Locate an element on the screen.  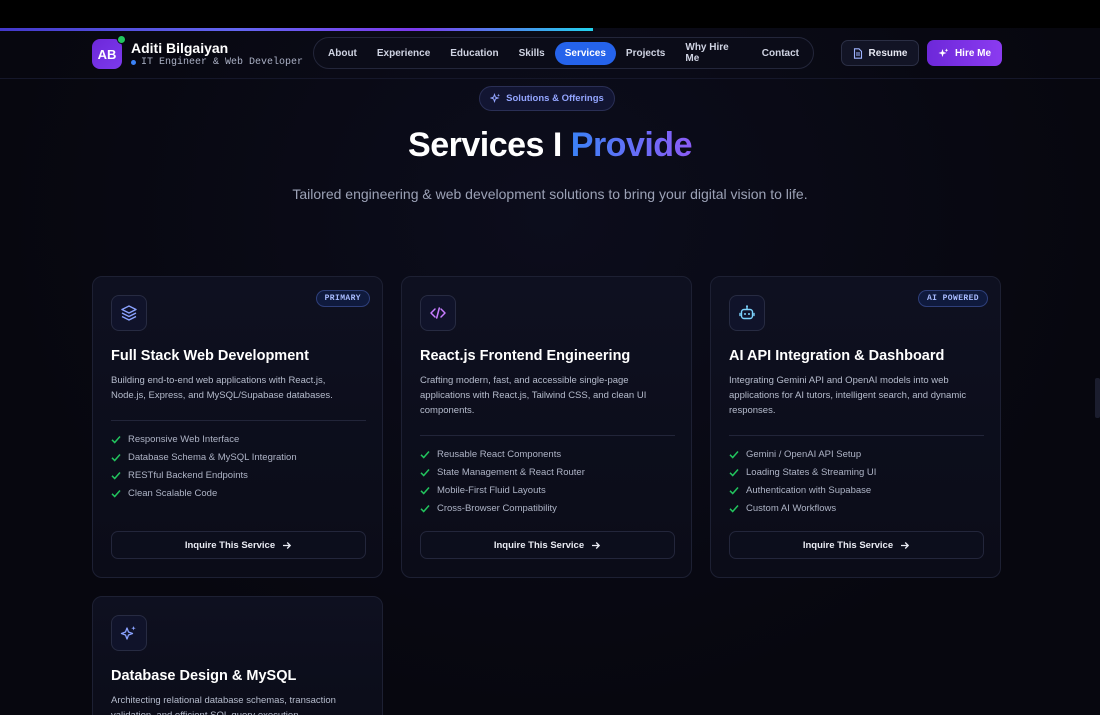
online-status-dot is located at coordinates (121, 39).